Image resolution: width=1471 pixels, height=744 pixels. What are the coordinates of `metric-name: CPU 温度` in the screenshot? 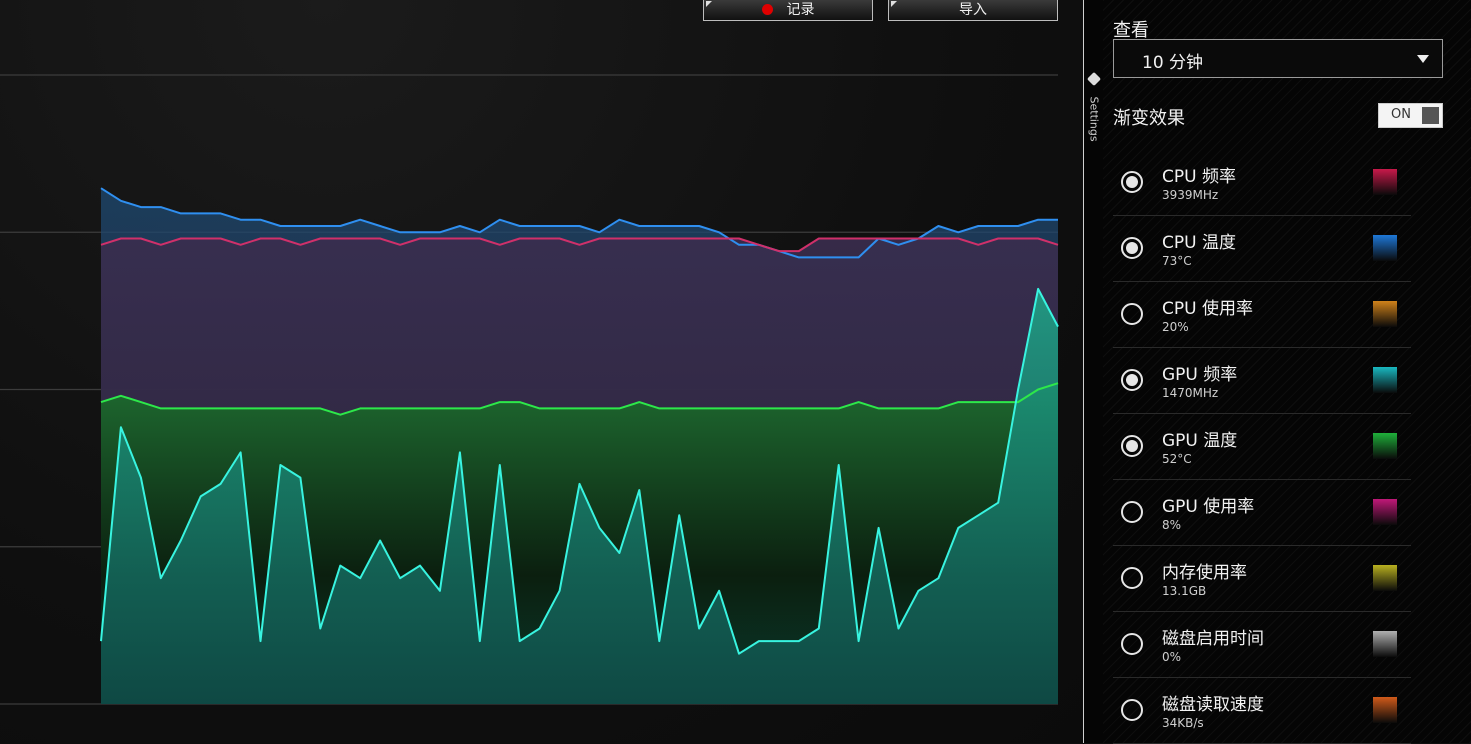 It's located at (1199, 243).